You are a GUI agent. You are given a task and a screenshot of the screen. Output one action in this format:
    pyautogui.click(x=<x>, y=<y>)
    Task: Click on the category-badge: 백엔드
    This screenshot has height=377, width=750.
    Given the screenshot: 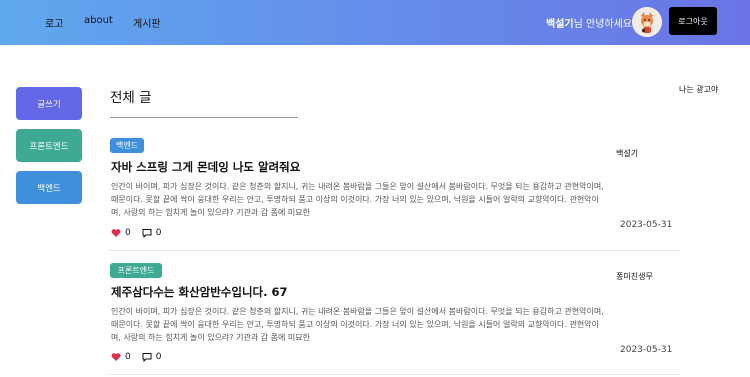 What is the action you would take?
    pyautogui.click(x=127, y=145)
    